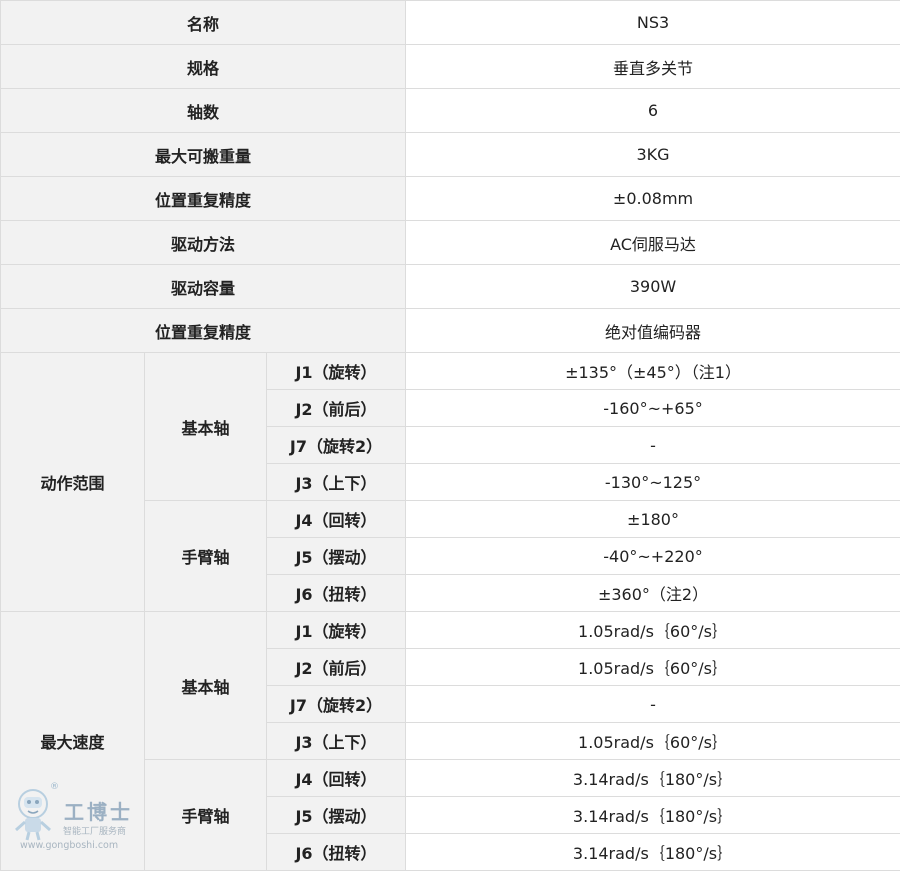 The image size is (900, 871). What do you see at coordinates (203, 155) in the screenshot?
I see `row-label: 最大可搬重量` at bounding box center [203, 155].